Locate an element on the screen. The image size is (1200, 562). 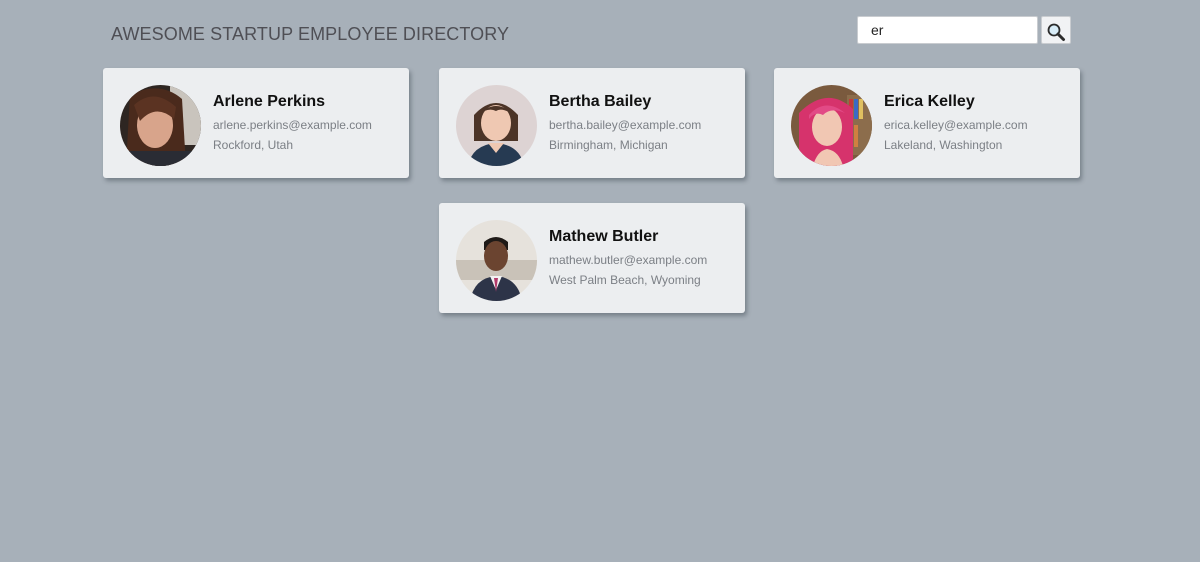
employee-email: bertha.bailey@example.com is located at coordinates (625, 125).